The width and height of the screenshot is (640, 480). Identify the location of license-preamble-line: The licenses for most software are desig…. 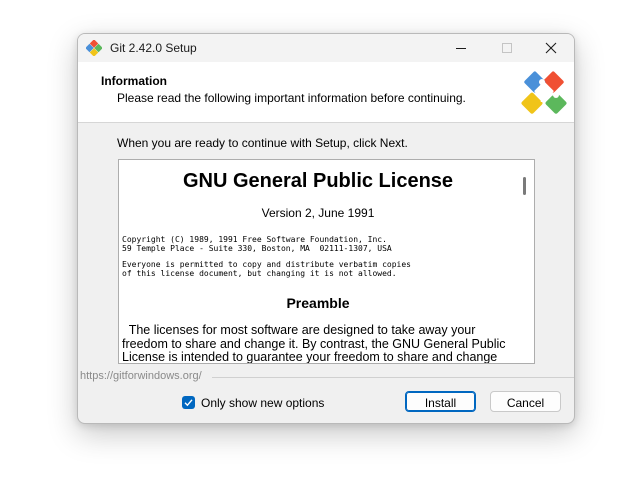
(299, 330).